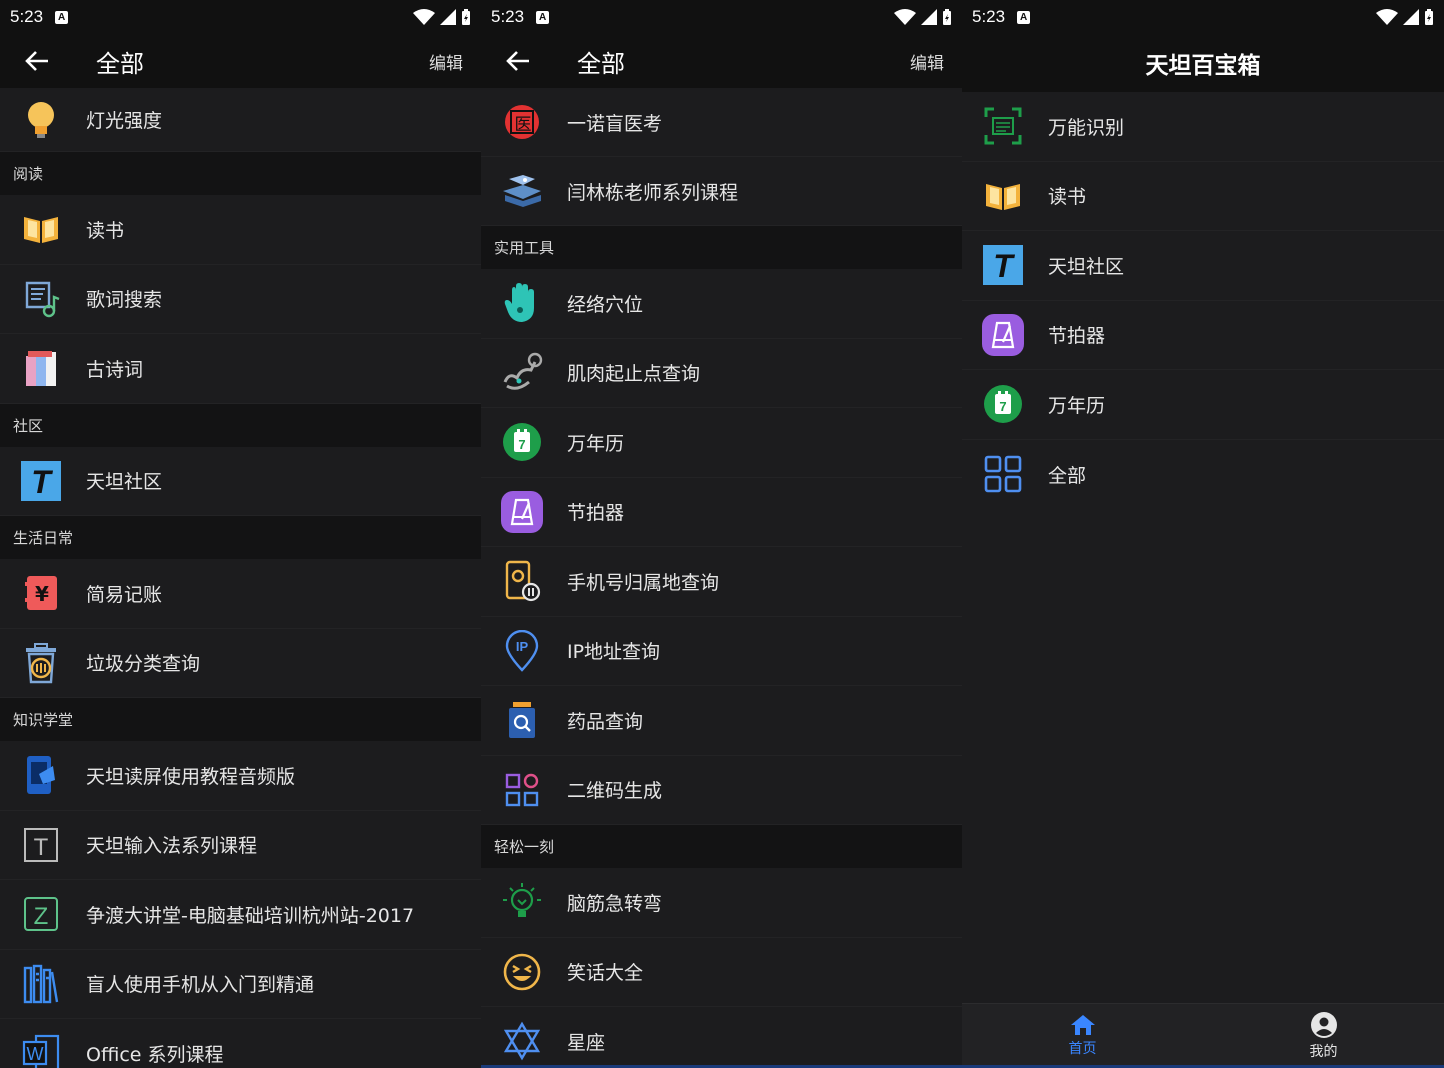 Image resolution: width=1444 pixels, height=1068 pixels. I want to click on list-item-lyrics-search: 歌词搜索, so click(240, 299).